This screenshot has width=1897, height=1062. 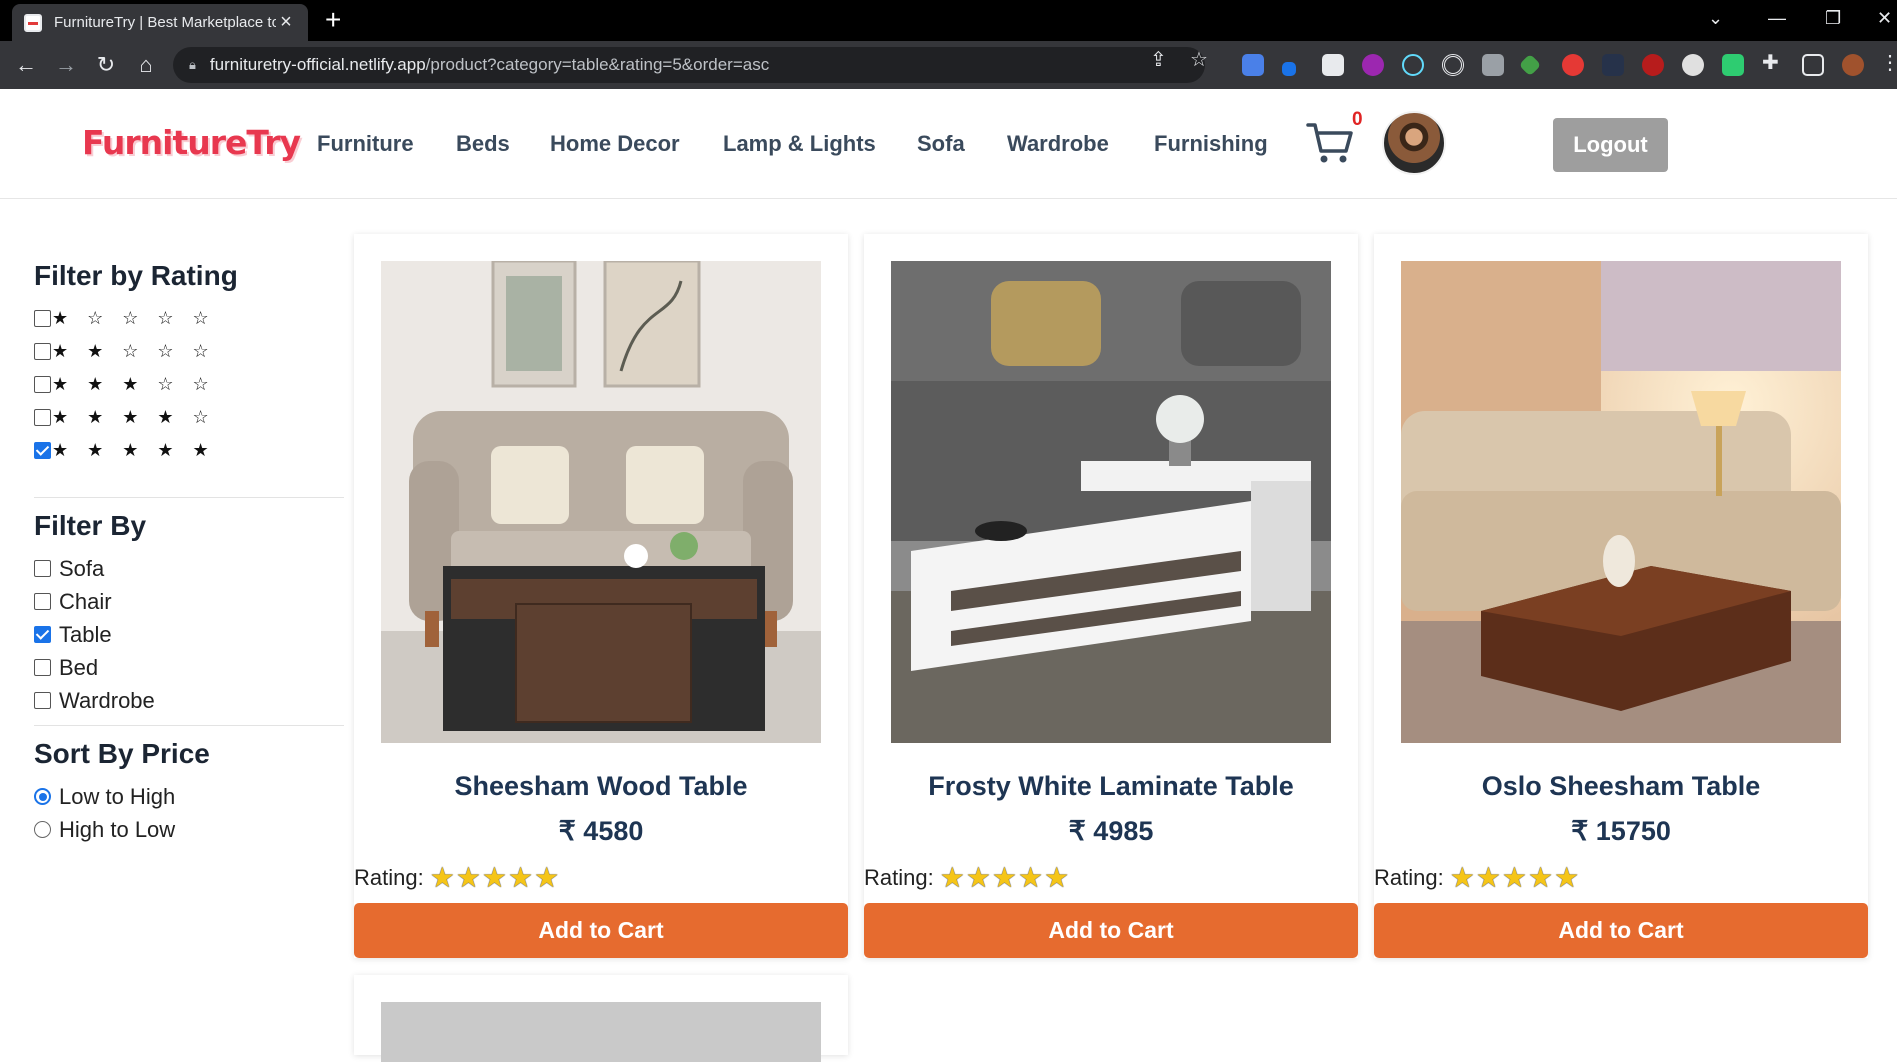 I want to click on restore-icon: ❐, so click(x=1833, y=18).